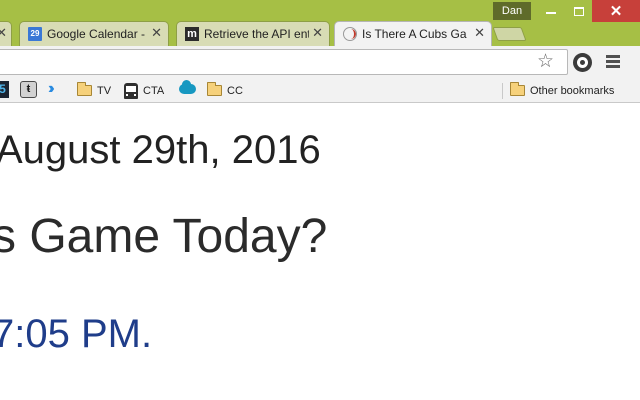 The image size is (640, 400). What do you see at coordinates (131, 90) in the screenshot?
I see `bus-icon` at bounding box center [131, 90].